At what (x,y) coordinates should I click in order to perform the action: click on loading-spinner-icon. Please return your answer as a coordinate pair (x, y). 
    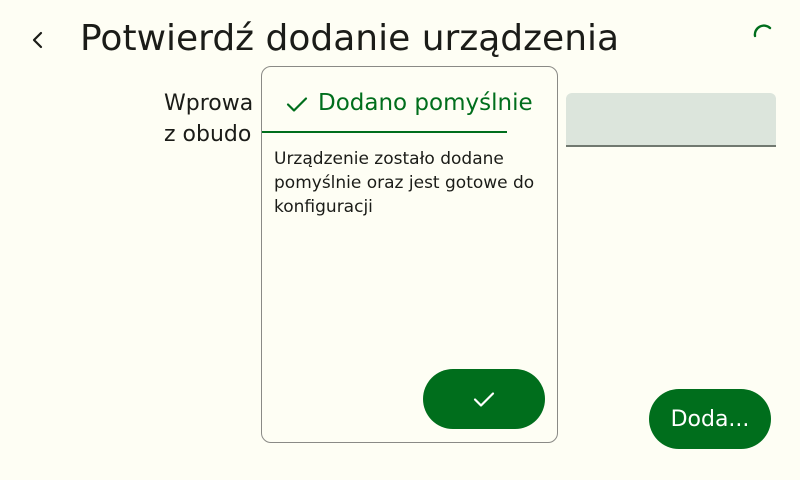
    Looking at the image, I should click on (762, 31).